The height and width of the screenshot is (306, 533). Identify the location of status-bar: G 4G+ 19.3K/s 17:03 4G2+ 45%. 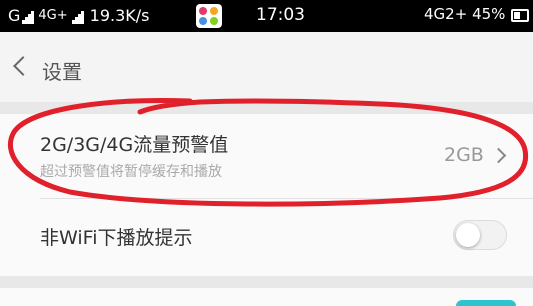
(266, 16).